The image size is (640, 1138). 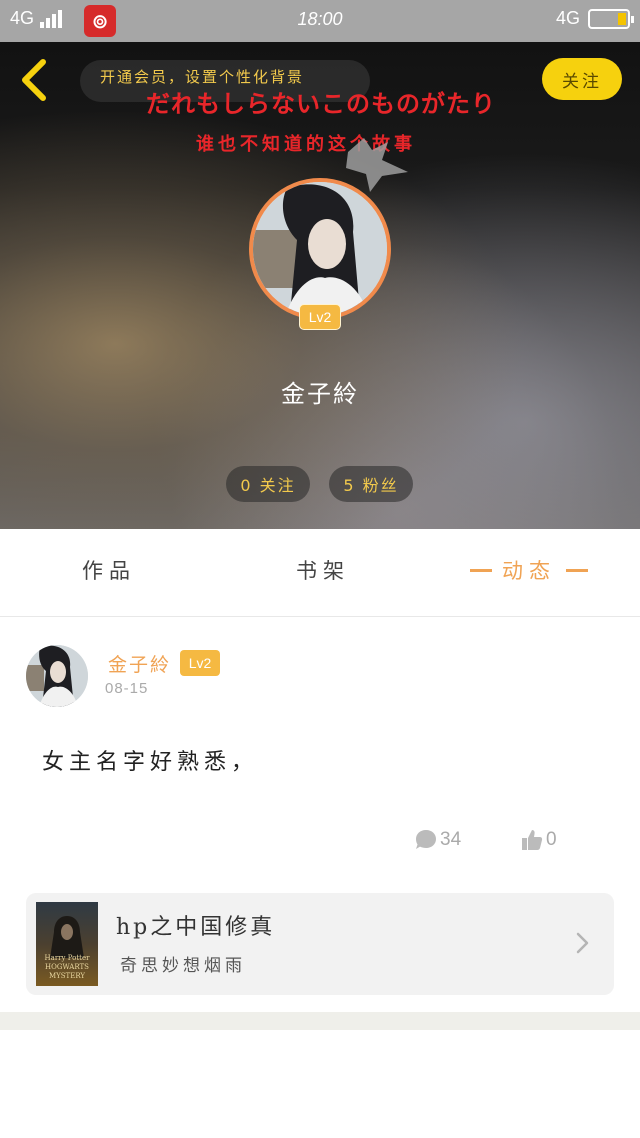 I want to click on tab-indicator-left, so click(x=481, y=570).